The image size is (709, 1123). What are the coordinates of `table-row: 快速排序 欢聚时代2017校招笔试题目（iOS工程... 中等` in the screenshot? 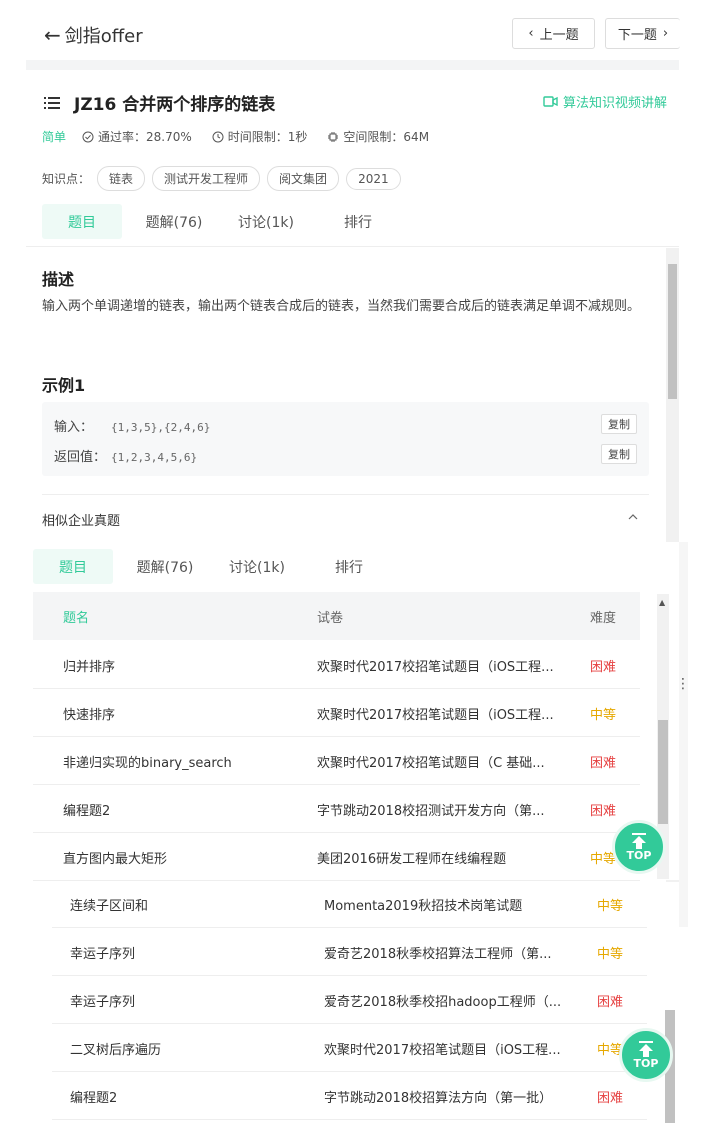 It's located at (336, 713).